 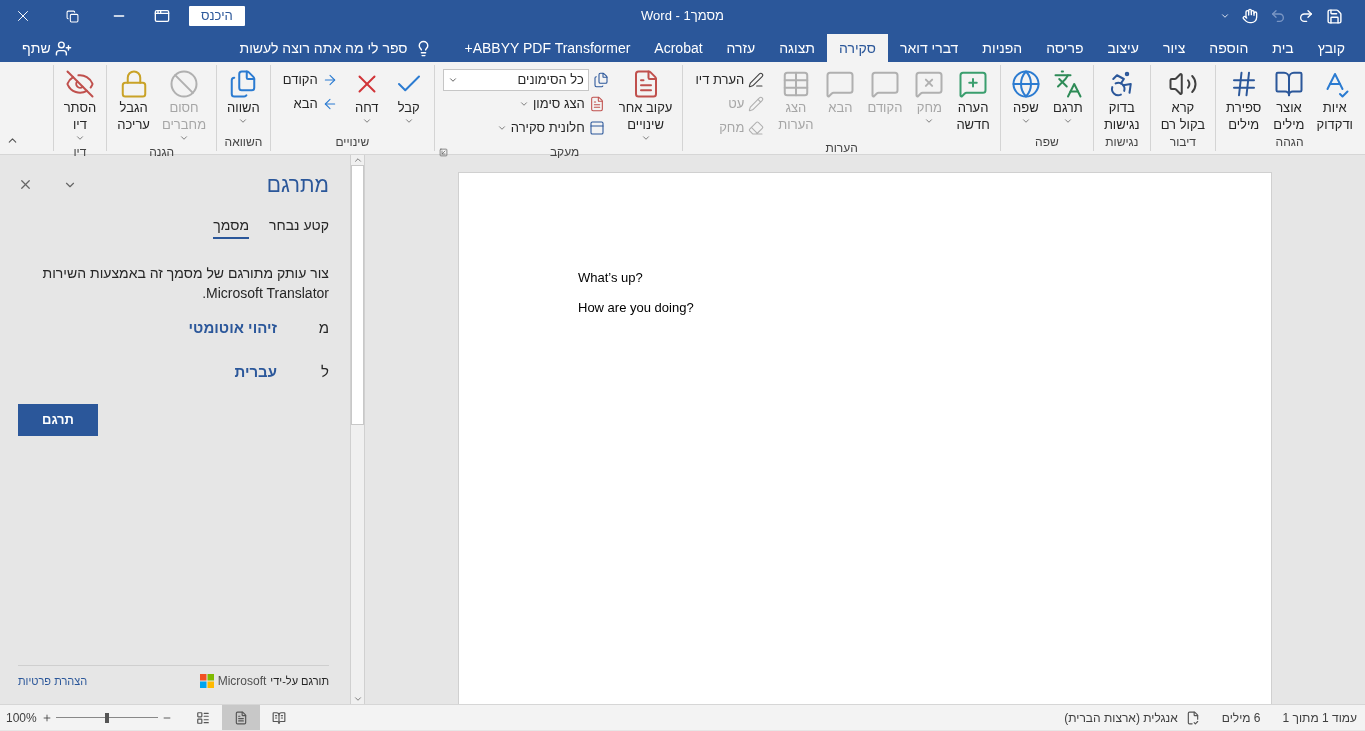 I want to click on document-icon, so click(x=596, y=104).